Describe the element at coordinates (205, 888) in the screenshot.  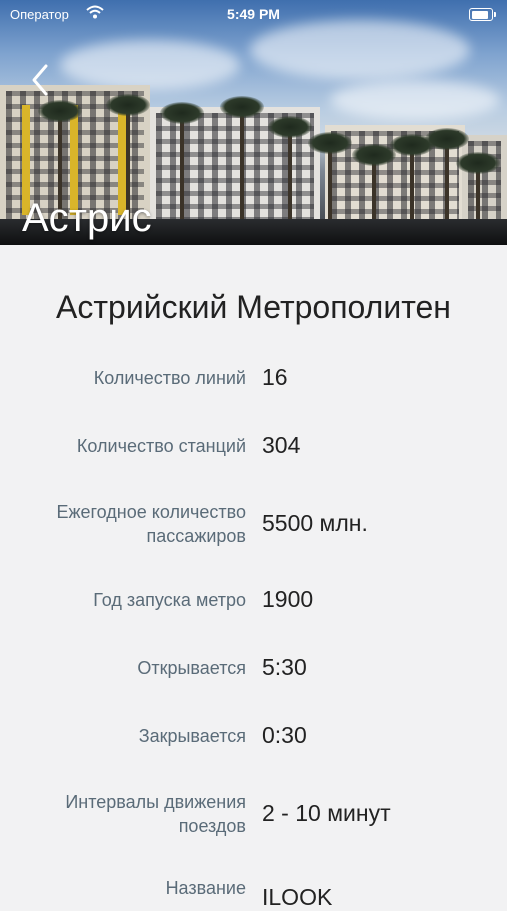
I see `info-label: Название` at that location.